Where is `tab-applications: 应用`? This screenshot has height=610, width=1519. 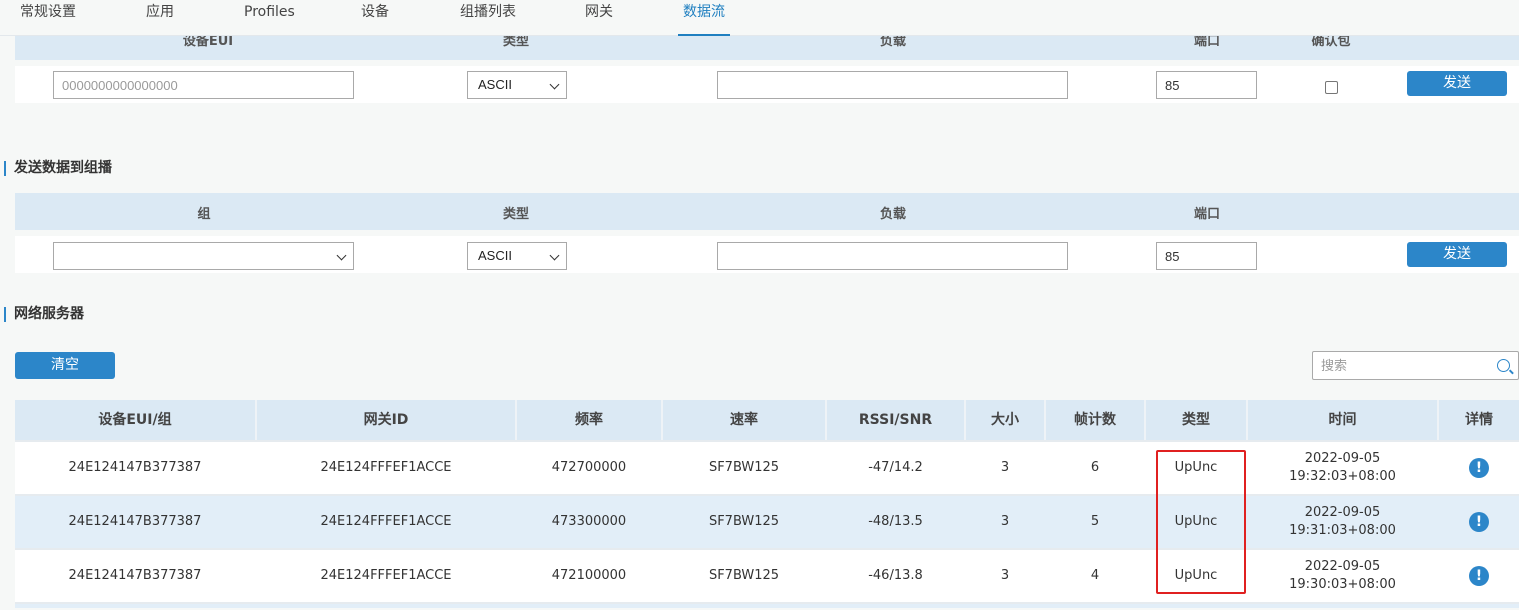 tab-applications: 应用 is located at coordinates (160, 18).